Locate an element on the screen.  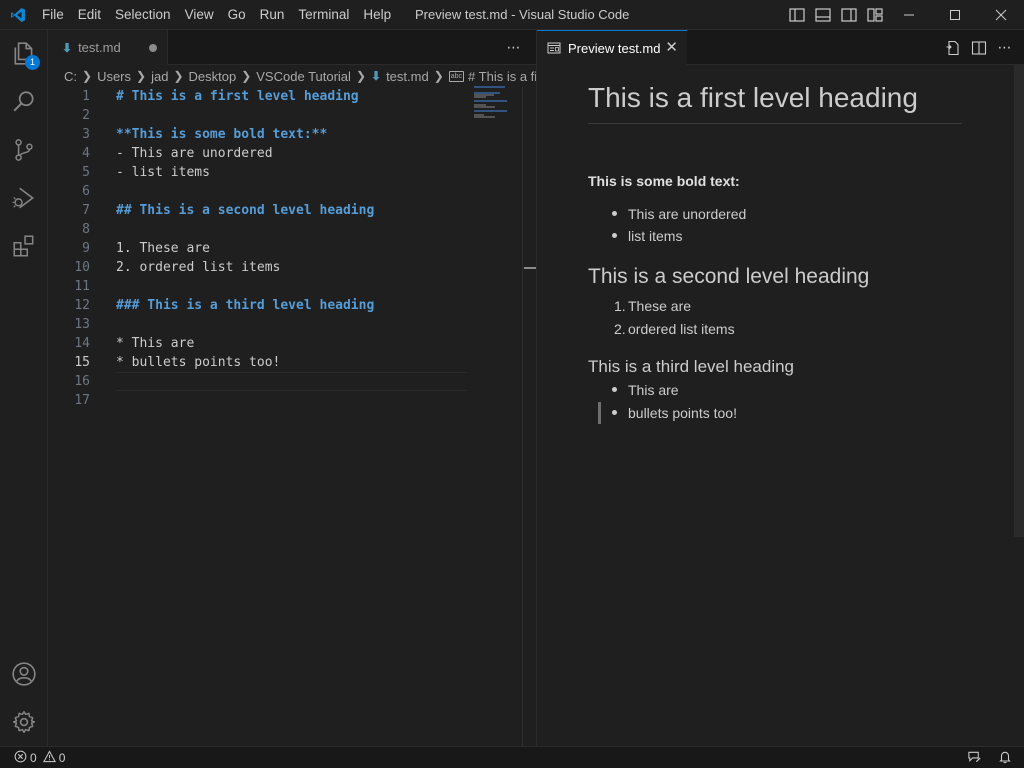
code-line: 6 is located at coordinates (258, 191).